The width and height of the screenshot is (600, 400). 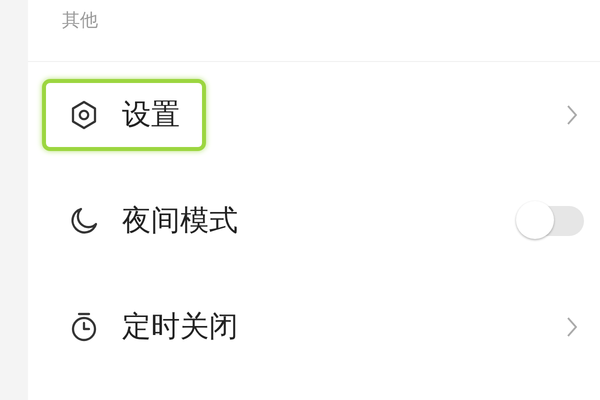 I want to click on menu-item-label: 设置, so click(x=151, y=115).